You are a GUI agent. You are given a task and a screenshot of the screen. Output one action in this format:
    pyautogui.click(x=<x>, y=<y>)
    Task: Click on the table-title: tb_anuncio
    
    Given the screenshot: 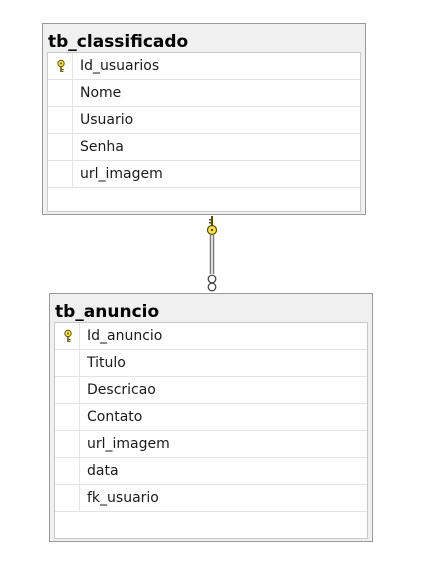 What is the action you would take?
    pyautogui.click(x=107, y=312)
    